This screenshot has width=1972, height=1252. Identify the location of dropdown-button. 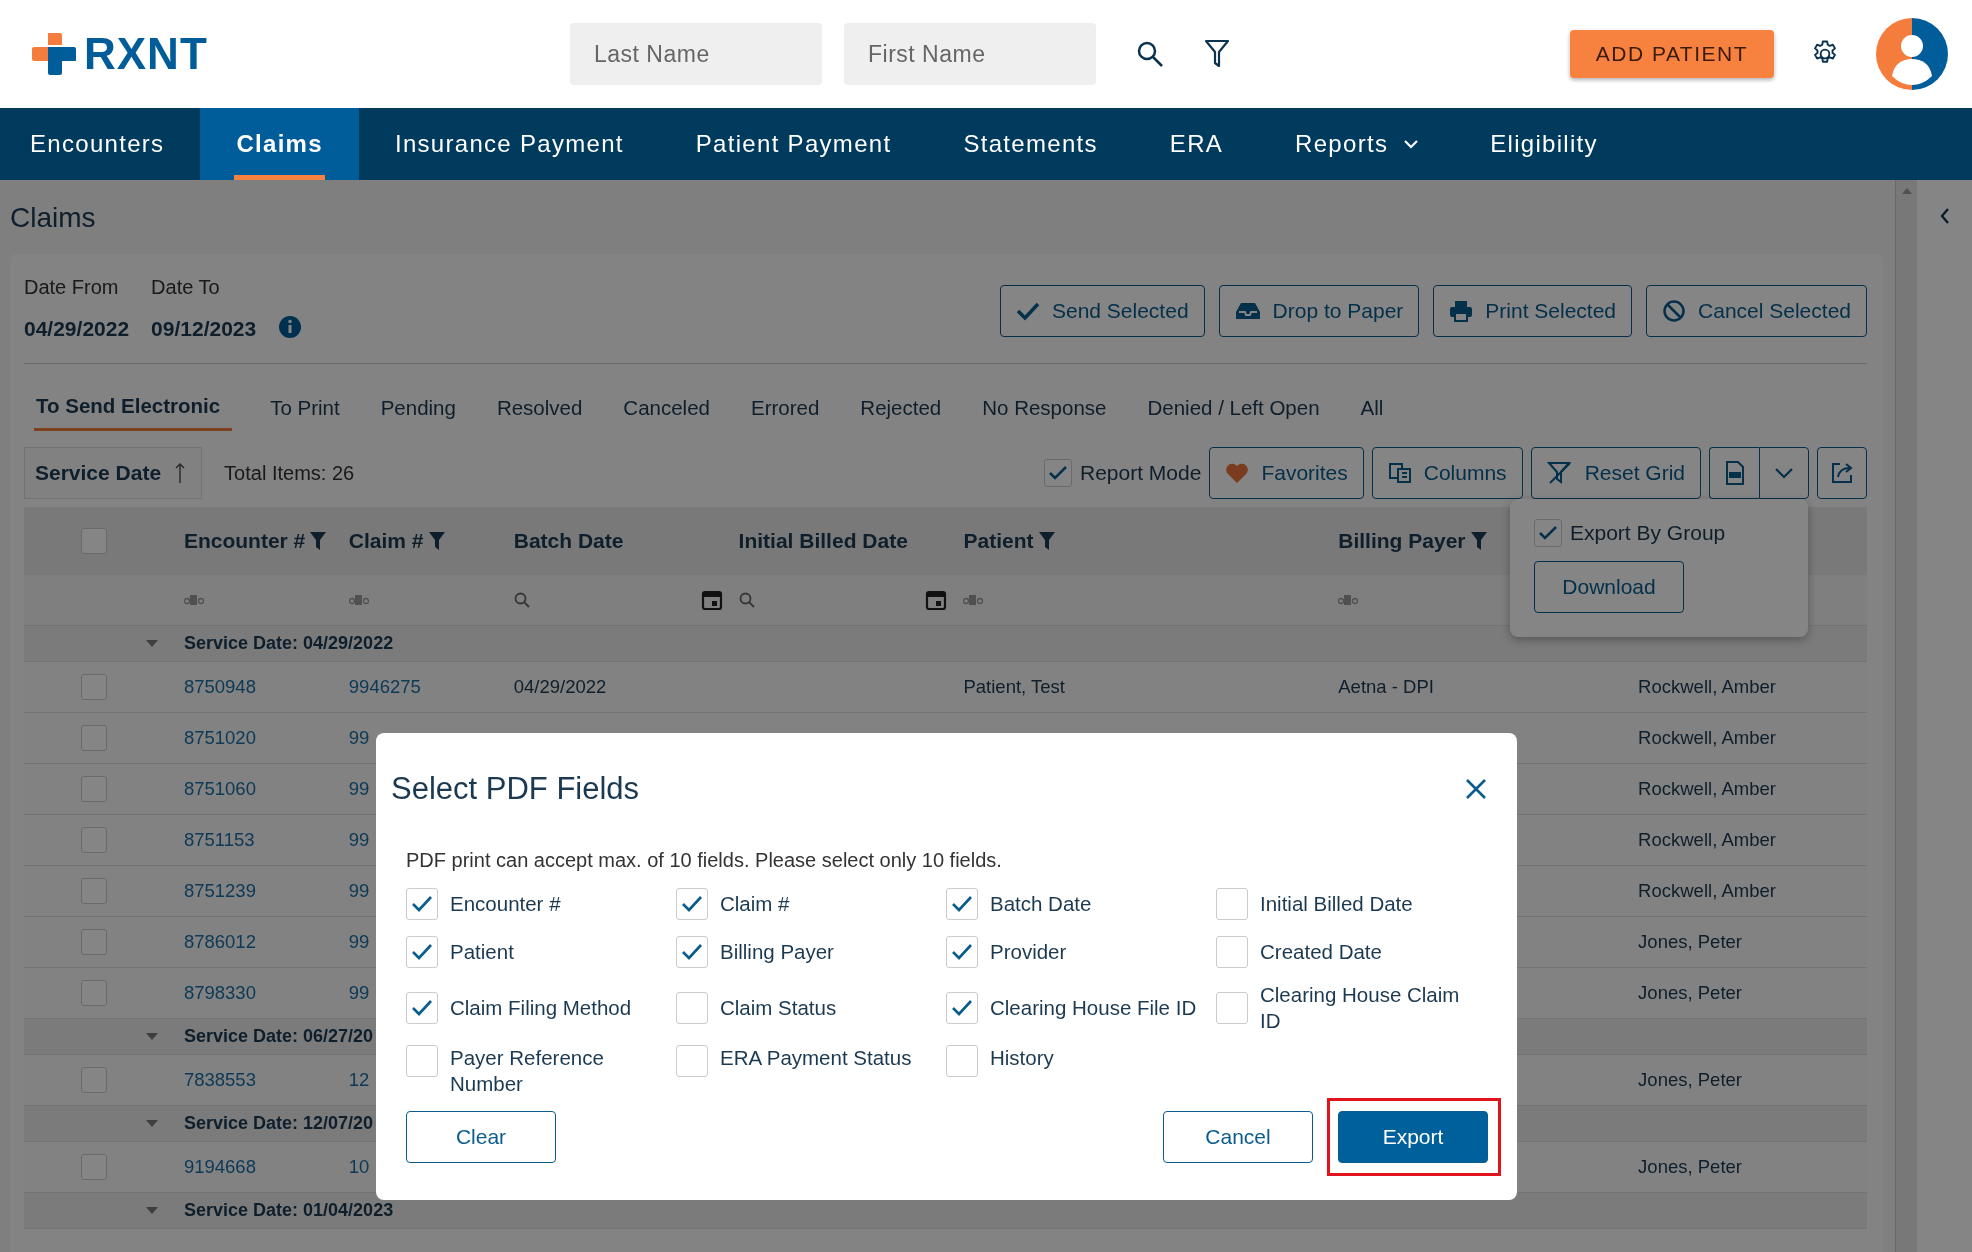
(1784, 473).